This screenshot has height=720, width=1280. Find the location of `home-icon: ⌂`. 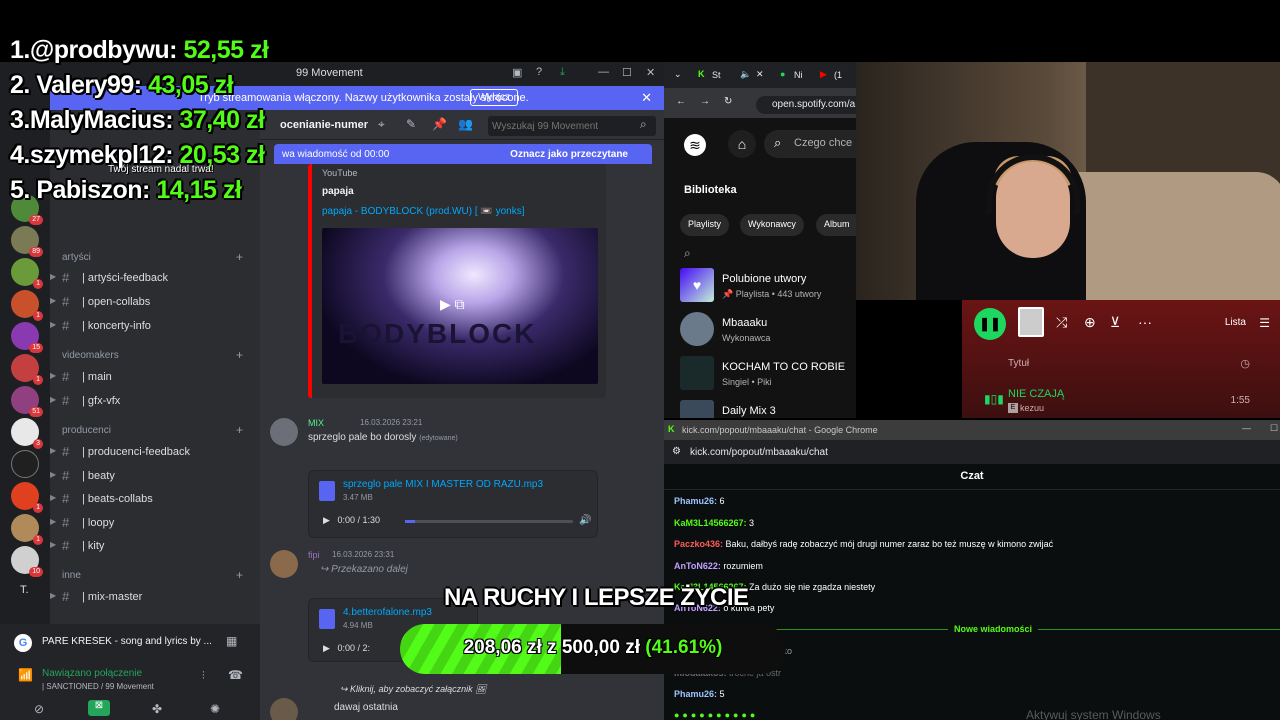

home-icon: ⌂ is located at coordinates (742, 144).